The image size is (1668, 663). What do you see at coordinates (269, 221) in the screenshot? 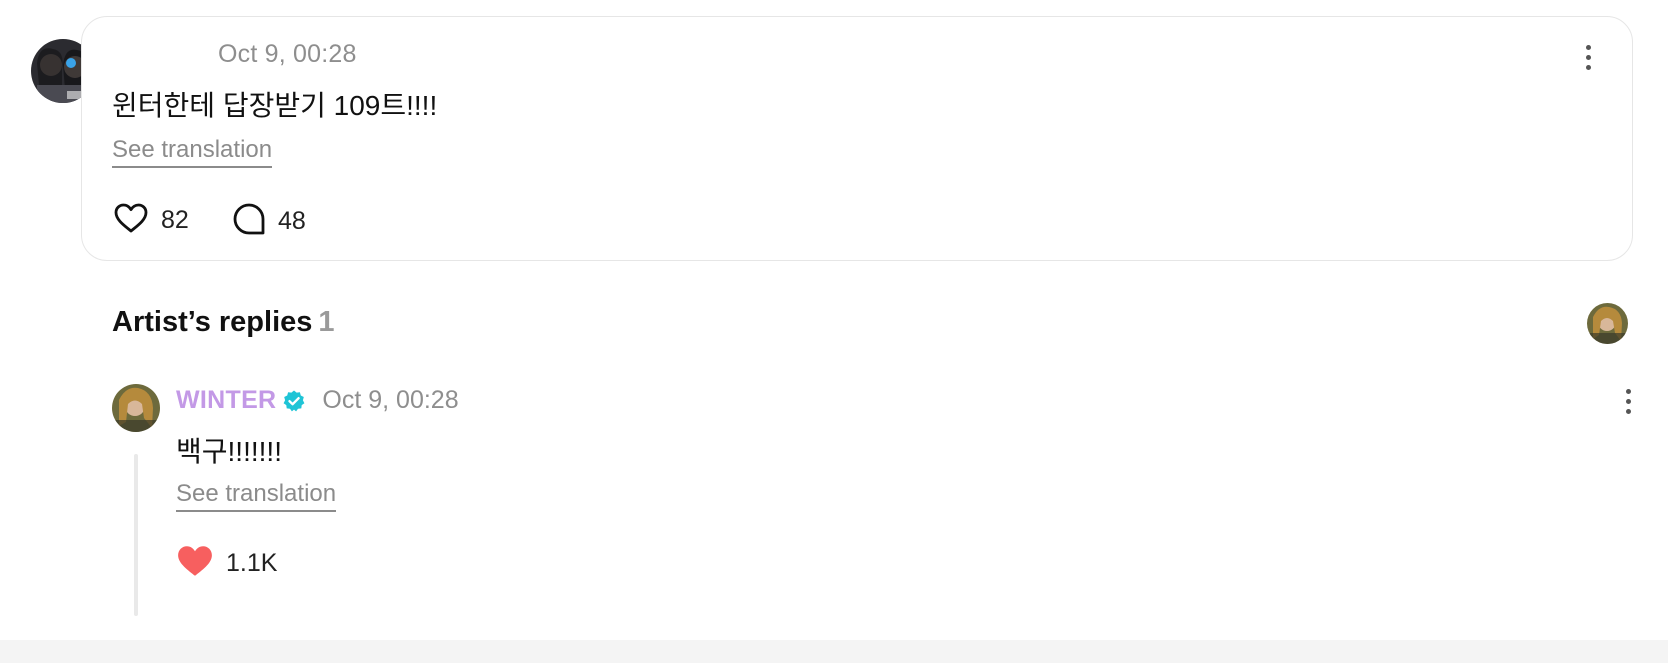
I see `post-comment-button: 48` at bounding box center [269, 221].